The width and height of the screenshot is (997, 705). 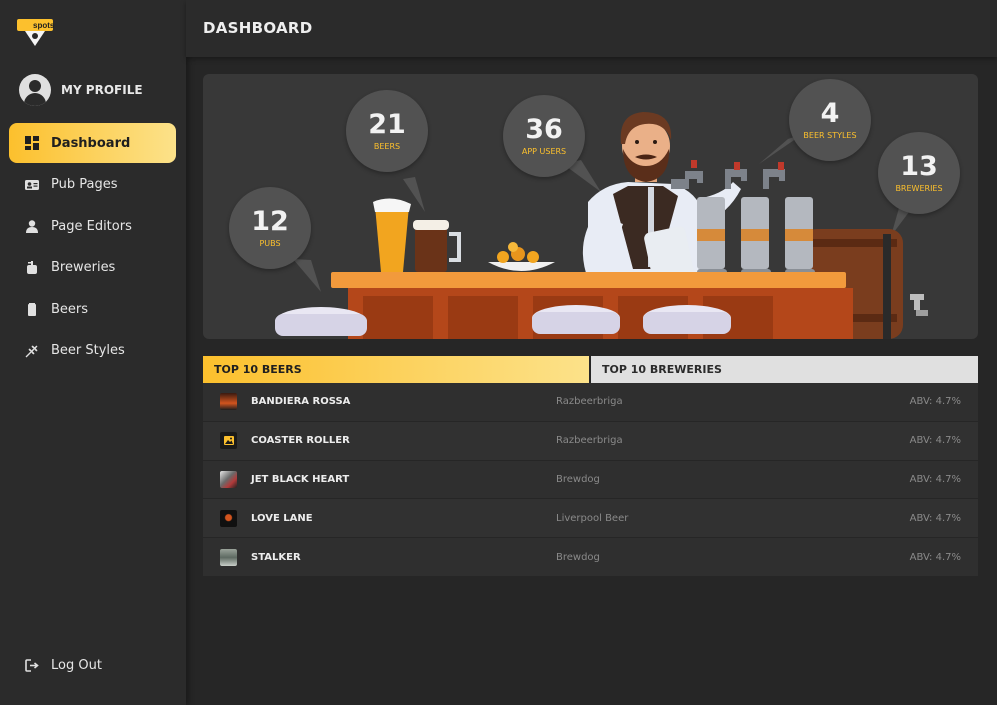 I want to click on stat-value: 4, so click(x=830, y=113).